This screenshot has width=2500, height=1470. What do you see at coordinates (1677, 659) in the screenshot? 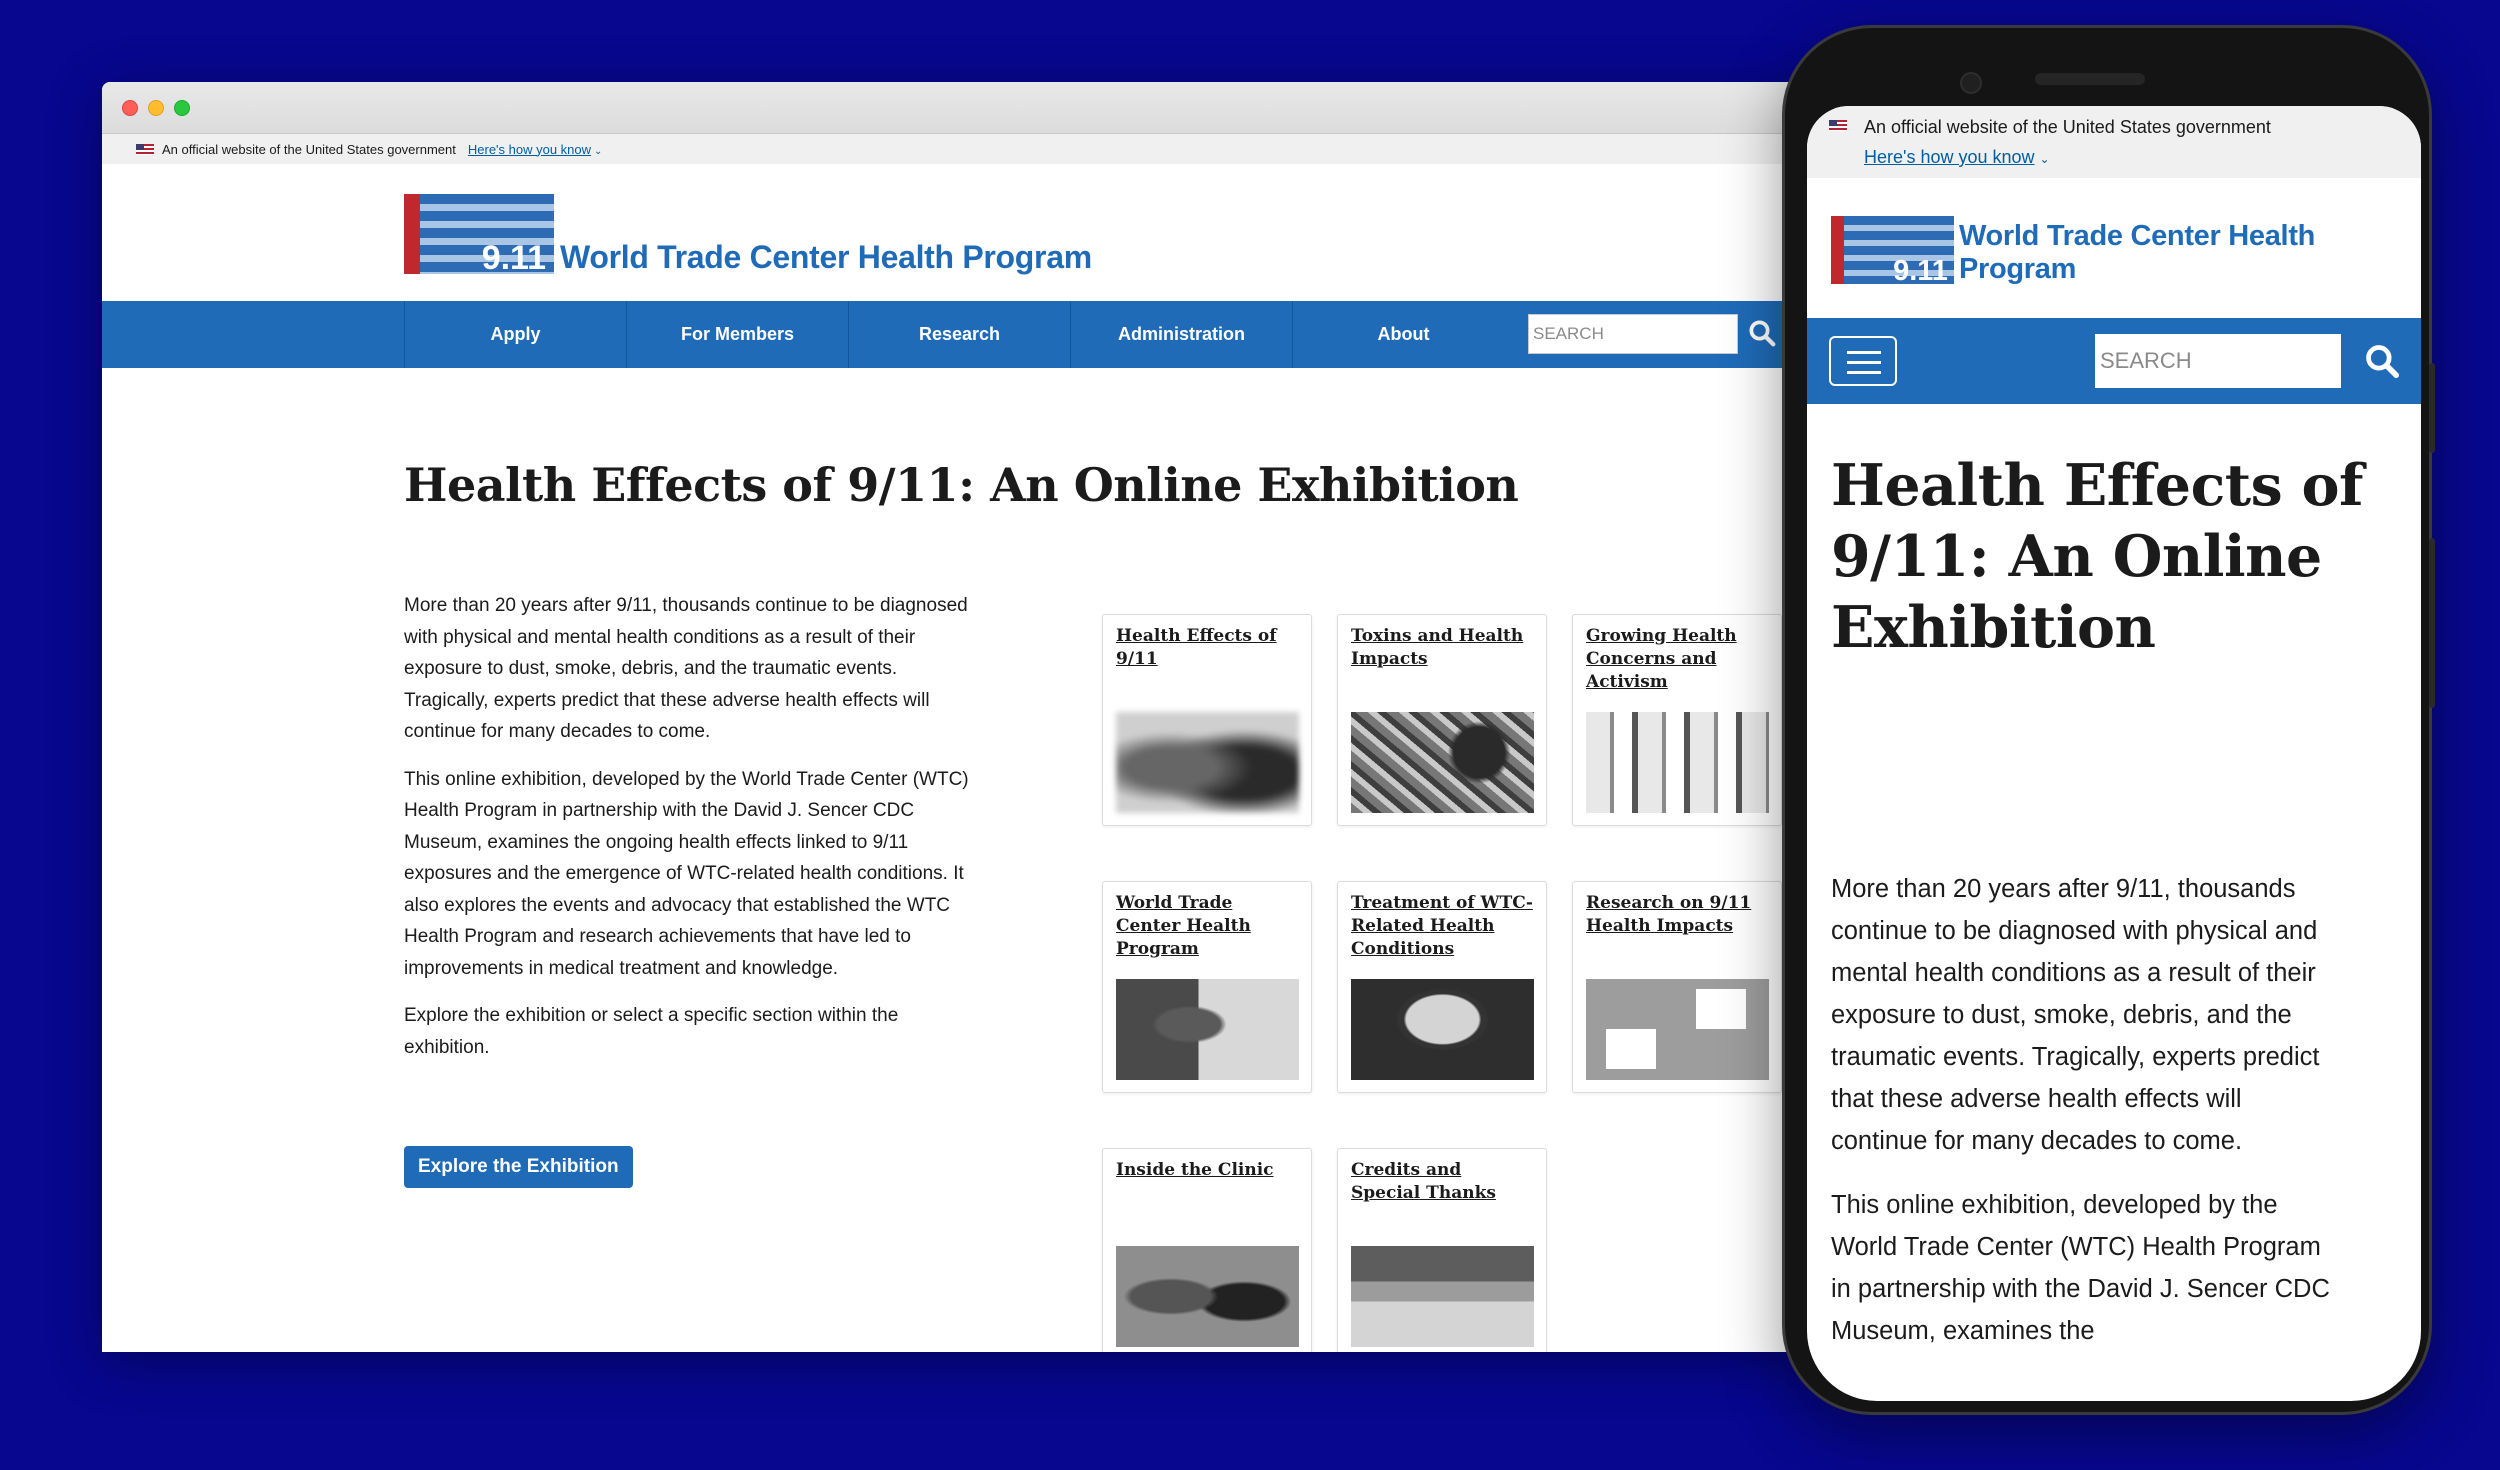
I see `card-title-link: Growing Health Concerns and Activism` at bounding box center [1677, 659].